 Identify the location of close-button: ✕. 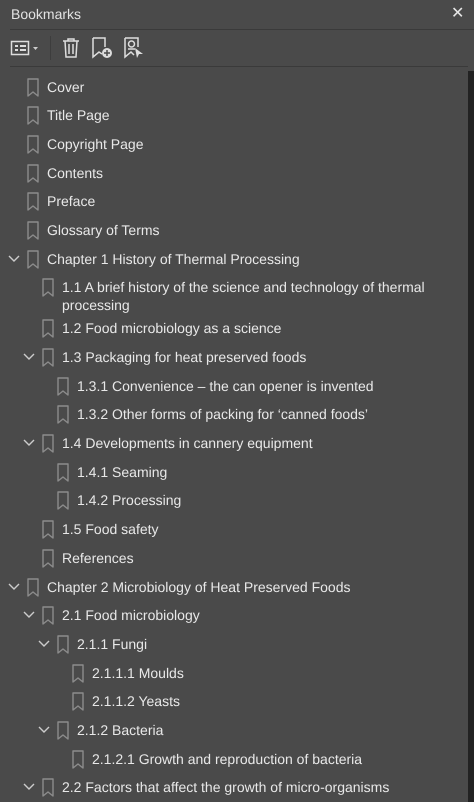
(457, 14).